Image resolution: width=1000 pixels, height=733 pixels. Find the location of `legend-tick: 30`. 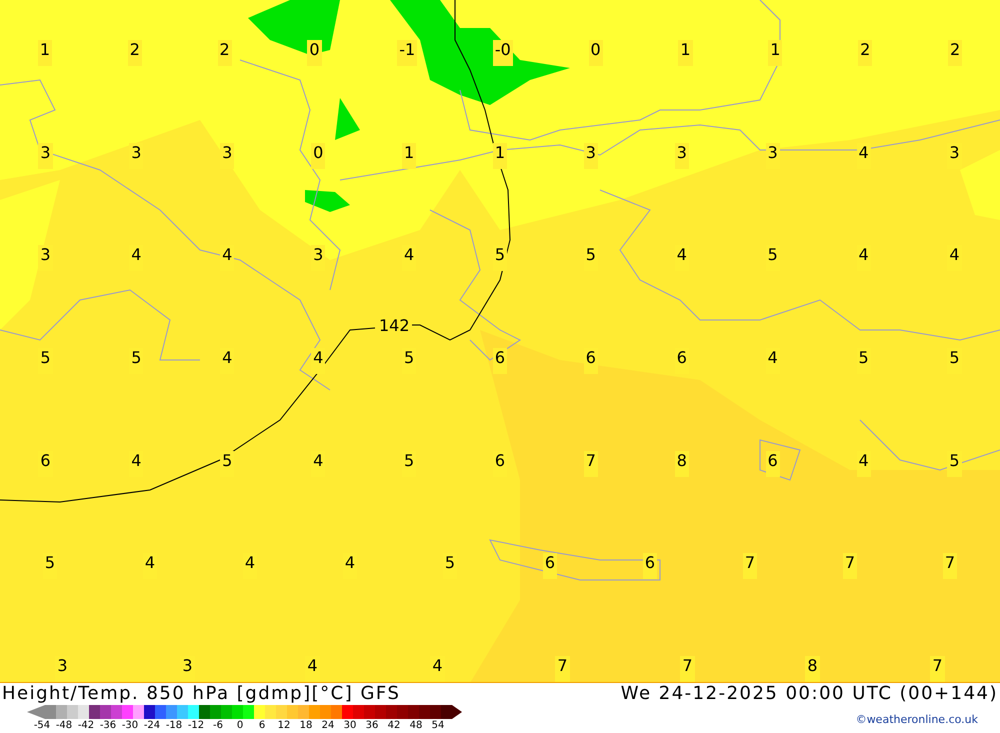

legend-tick: 30 is located at coordinates (350, 725).